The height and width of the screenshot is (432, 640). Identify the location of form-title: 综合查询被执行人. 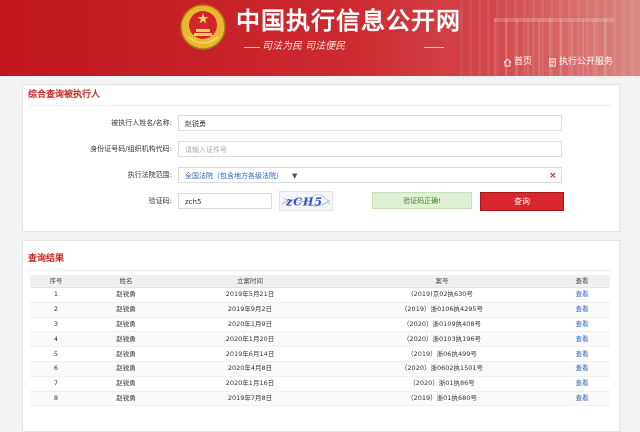
(64, 95).